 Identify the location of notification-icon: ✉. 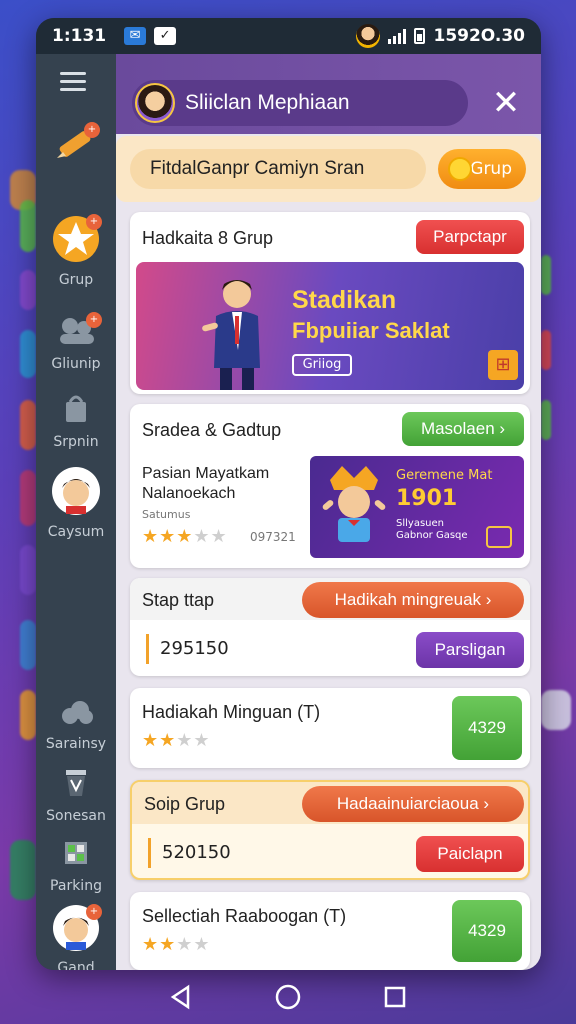
(135, 36).